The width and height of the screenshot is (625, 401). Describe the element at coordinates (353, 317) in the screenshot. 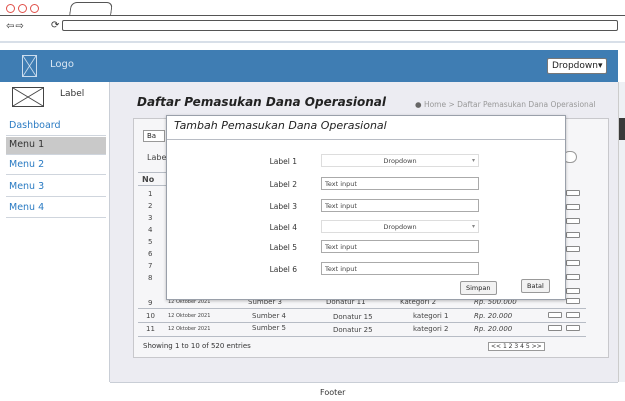

I see `table-cell: Donatur 15` at that location.